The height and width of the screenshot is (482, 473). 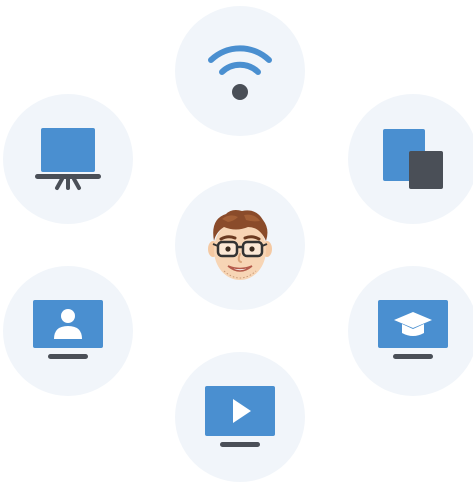 I want to click on user-circle, so click(x=68, y=331).